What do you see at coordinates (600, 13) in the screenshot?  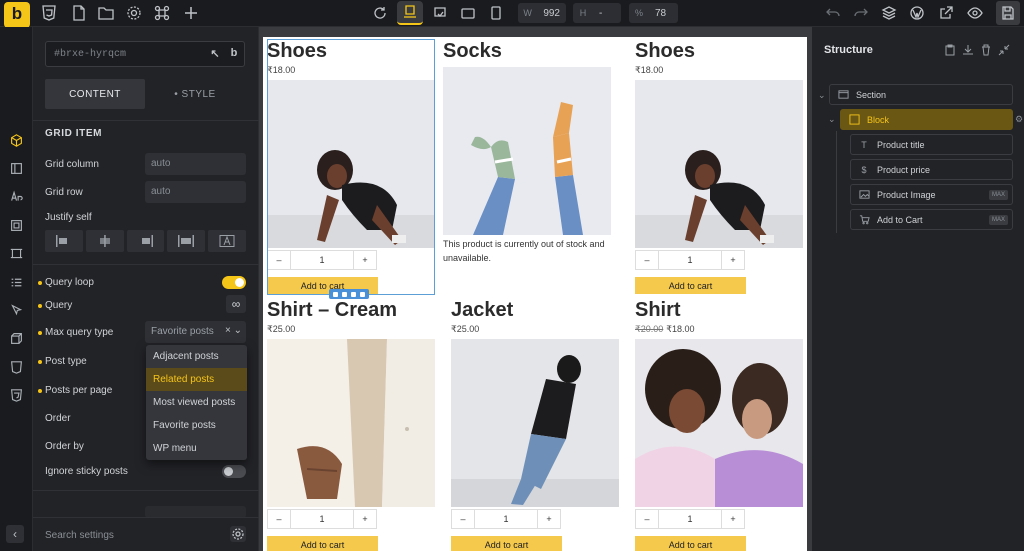 I see `height-value: -` at bounding box center [600, 13].